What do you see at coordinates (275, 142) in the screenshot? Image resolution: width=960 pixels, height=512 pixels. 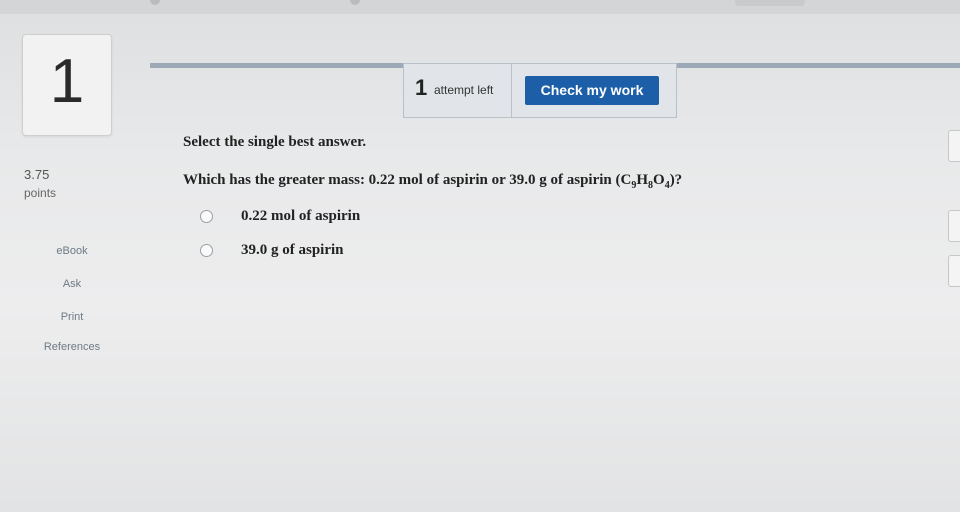 I see `instruction-text: Select the single best answer.` at bounding box center [275, 142].